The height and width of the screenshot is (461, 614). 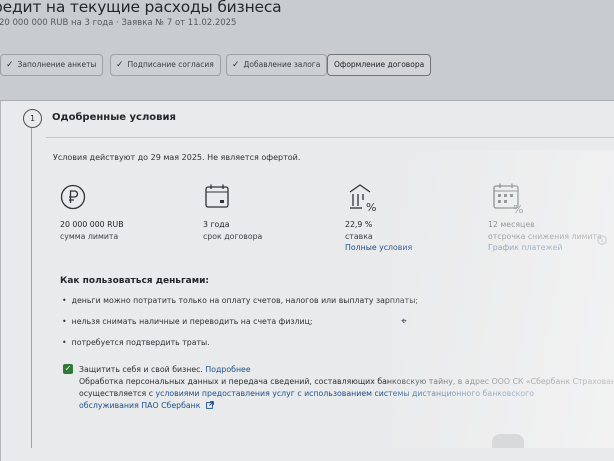 I want to click on insurance-line-4: обслуживания ПАО Сбербанк, so click(x=146, y=406).